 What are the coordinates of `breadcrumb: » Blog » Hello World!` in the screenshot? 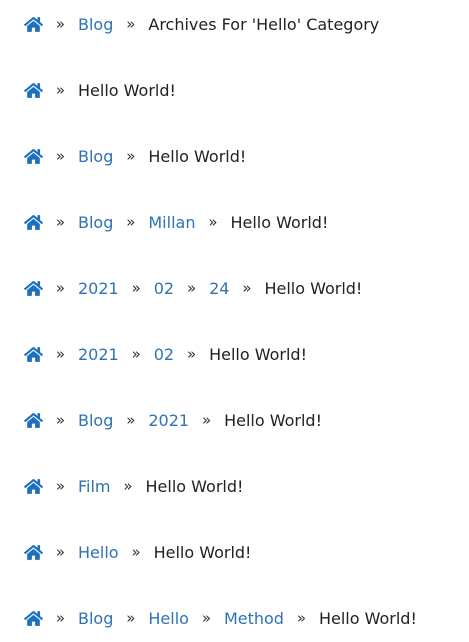 It's located at (135, 156).